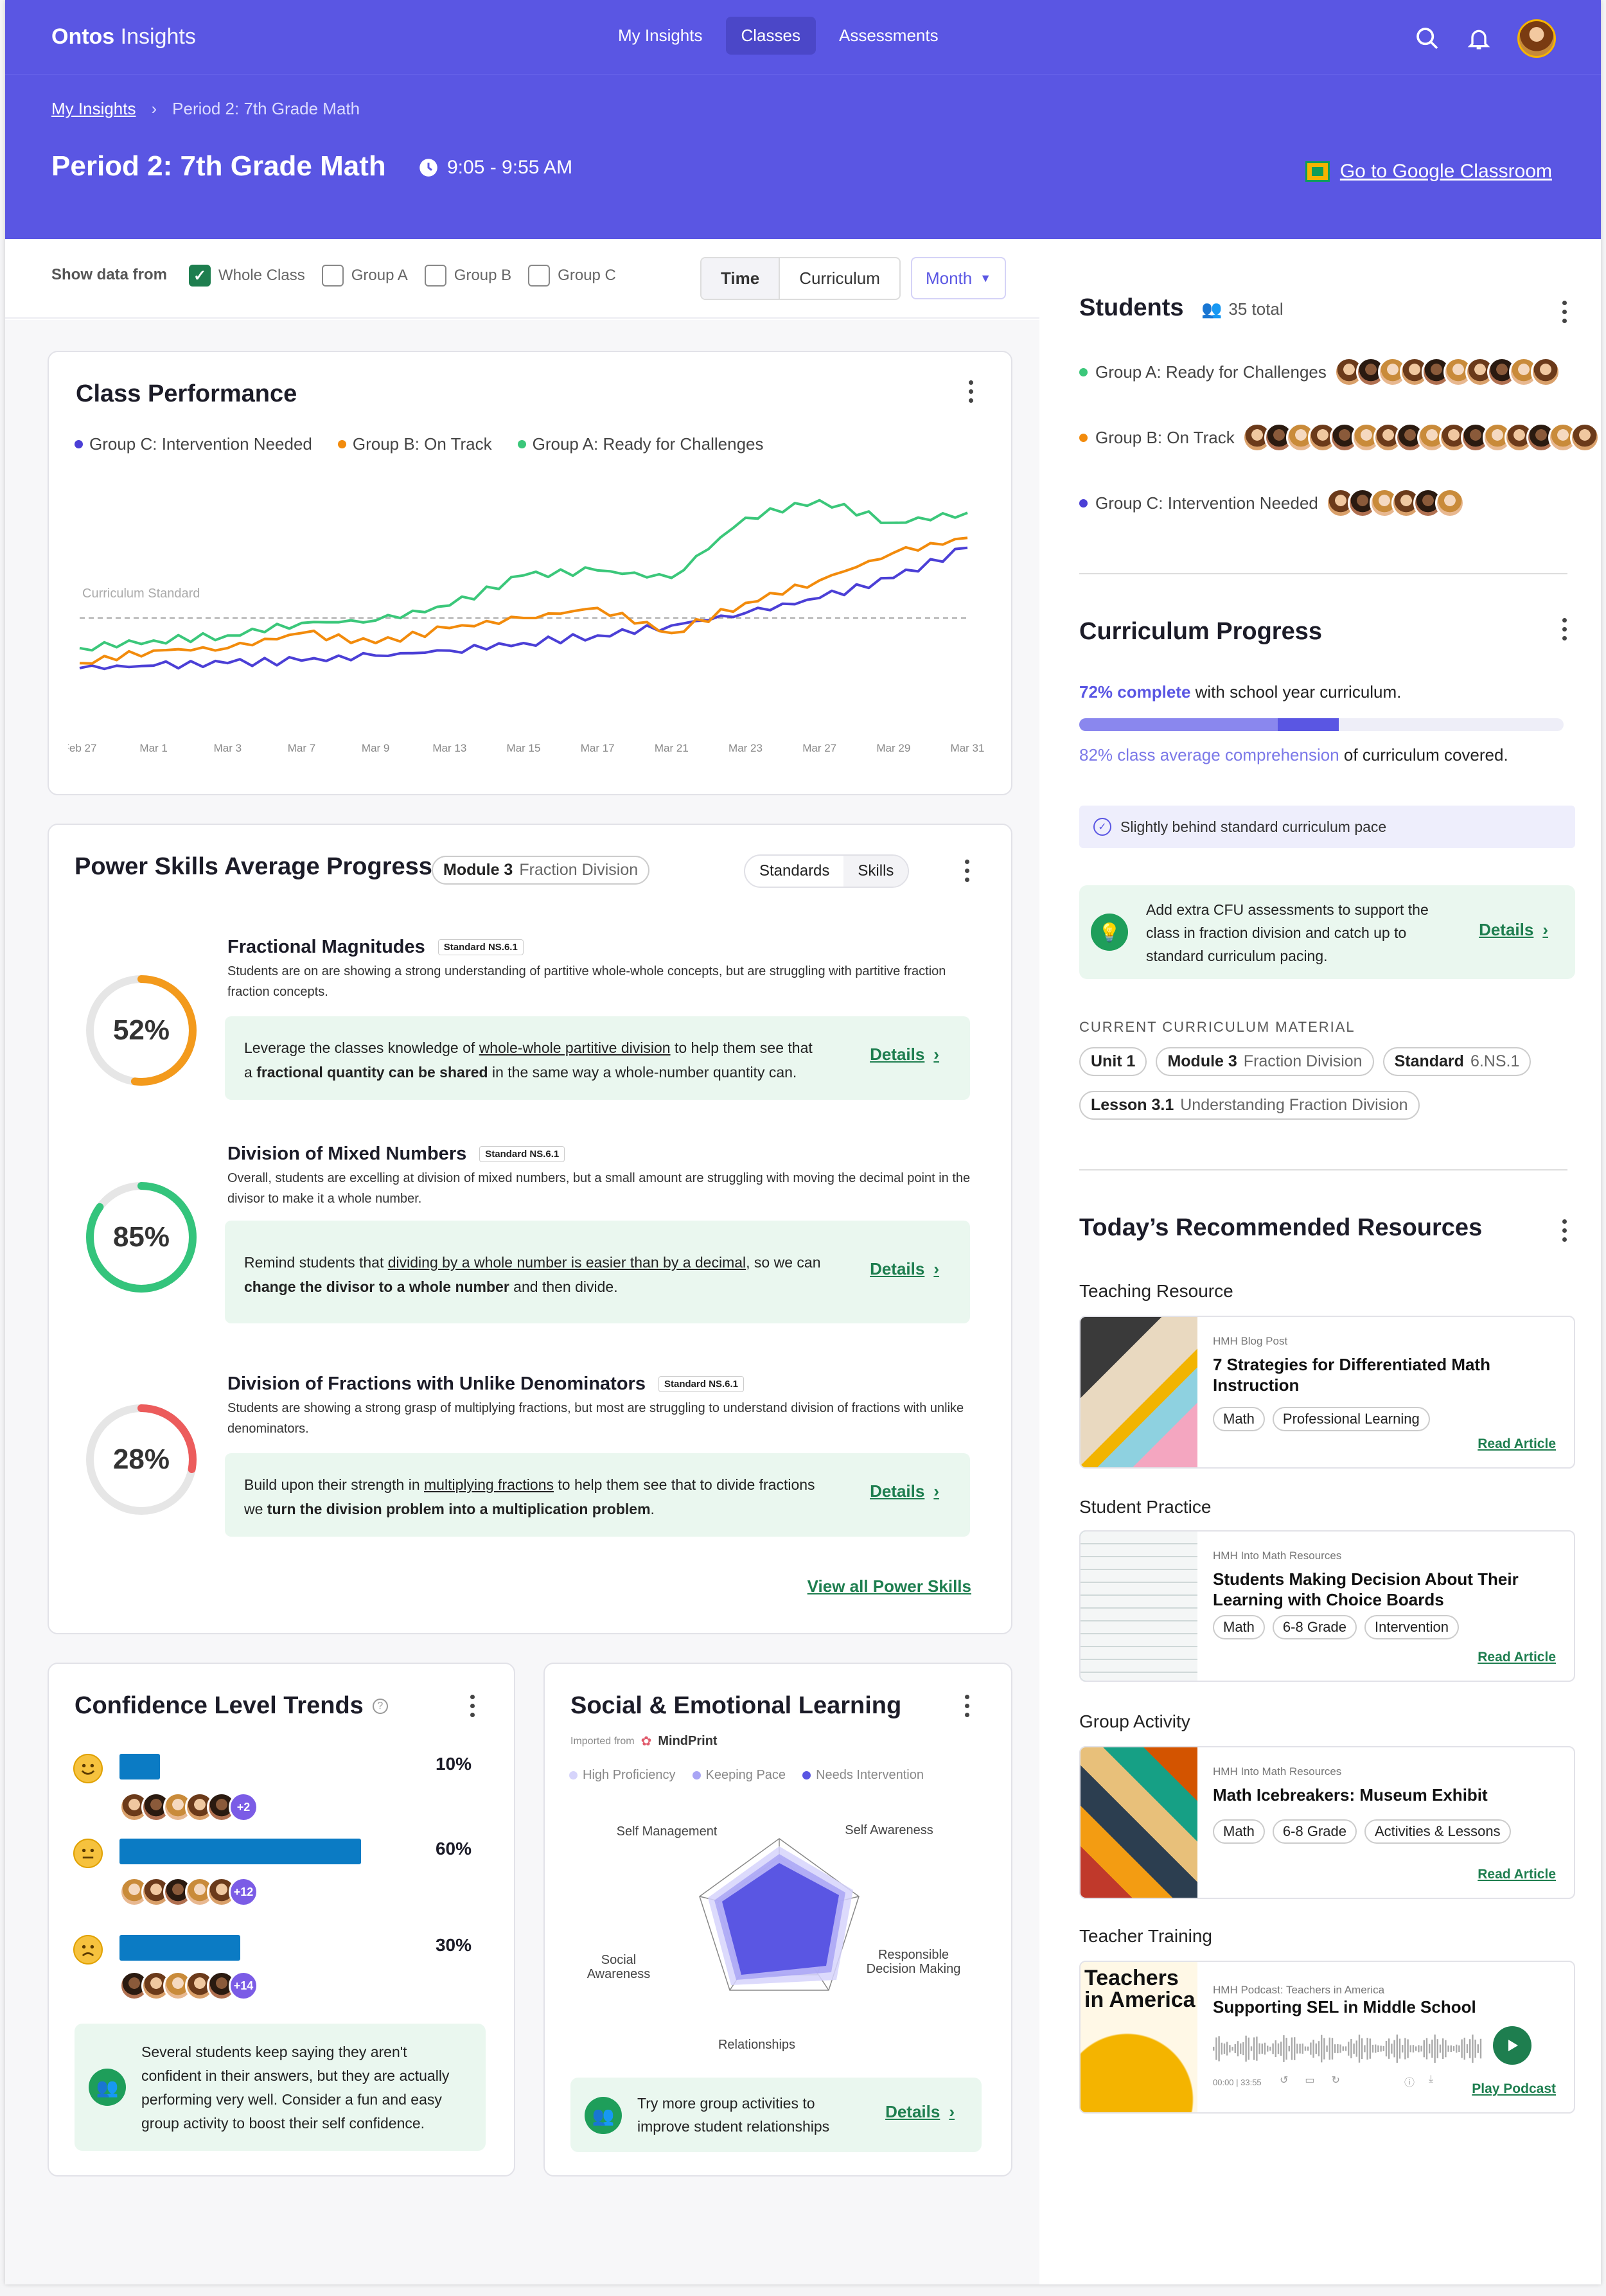 Image resolution: width=1606 pixels, height=2296 pixels. Describe the element at coordinates (179, 1948) in the screenshot. I see `confidence-bar` at that location.